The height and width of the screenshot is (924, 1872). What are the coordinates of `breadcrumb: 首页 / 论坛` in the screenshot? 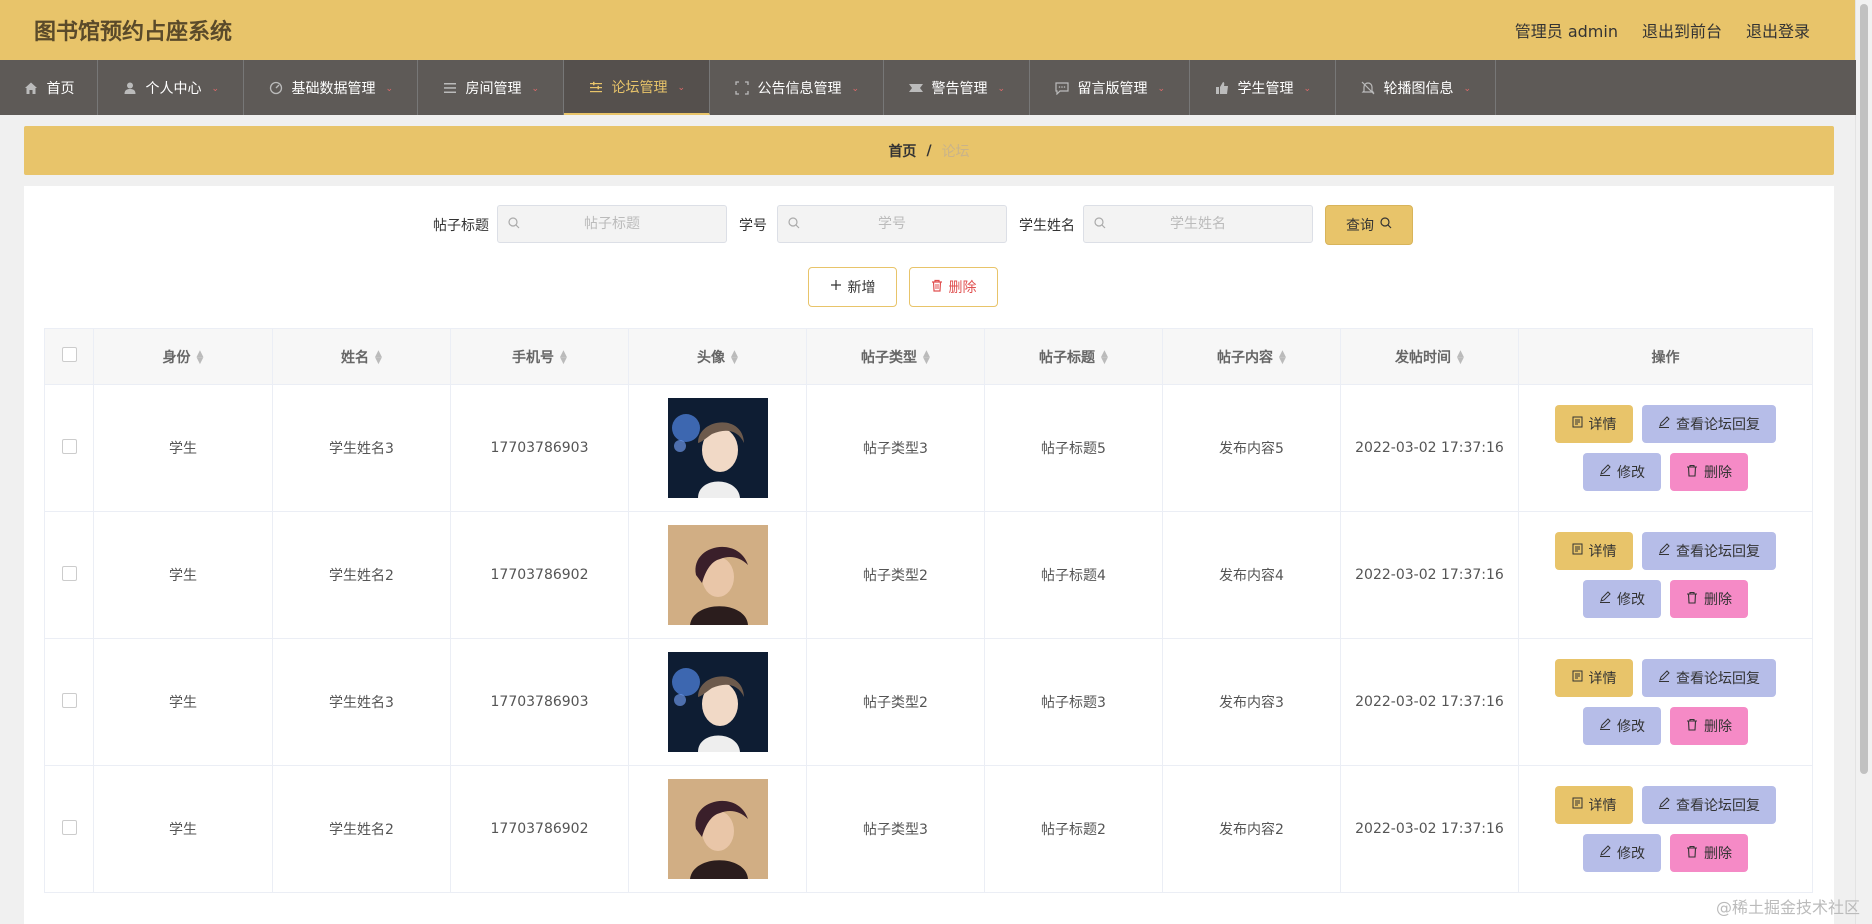 It's located at (929, 150).